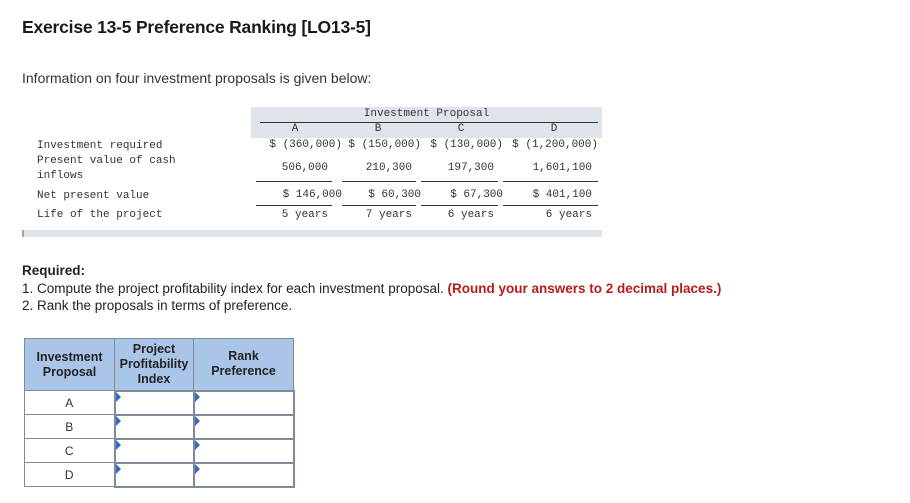 The height and width of the screenshot is (503, 910). What do you see at coordinates (243, 356) in the screenshot?
I see `header-rank-preference-line1: Rank` at bounding box center [243, 356].